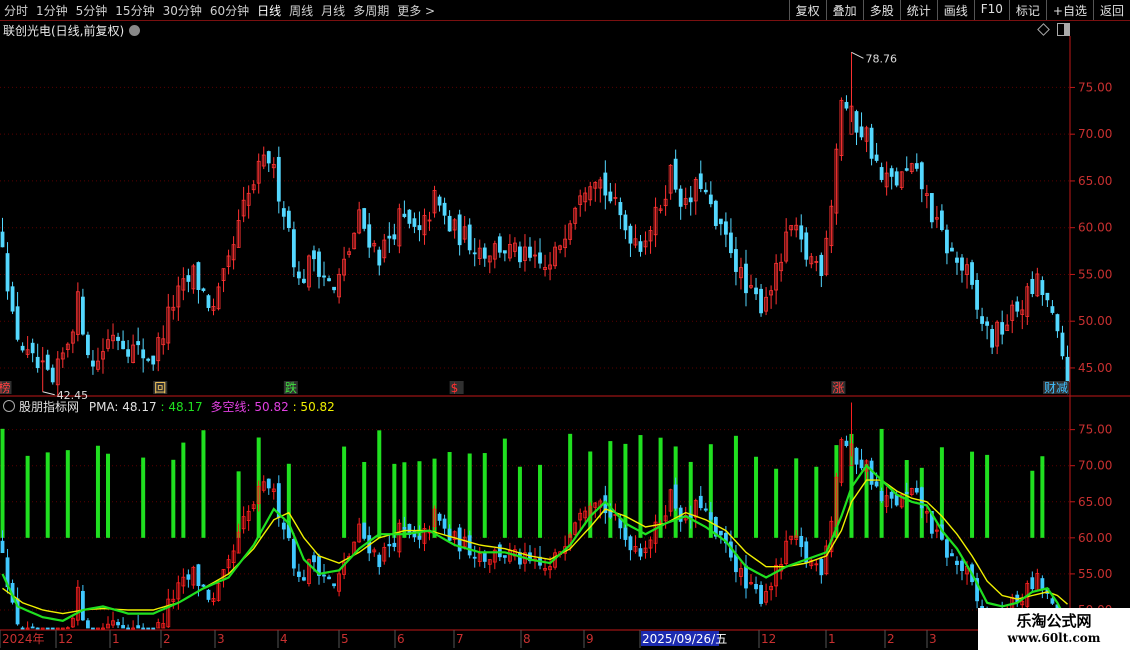 This screenshot has width=1130, height=650. Describe the element at coordinates (1095, 87) in the screenshot. I see `main-tick-label: 75.00` at that location.